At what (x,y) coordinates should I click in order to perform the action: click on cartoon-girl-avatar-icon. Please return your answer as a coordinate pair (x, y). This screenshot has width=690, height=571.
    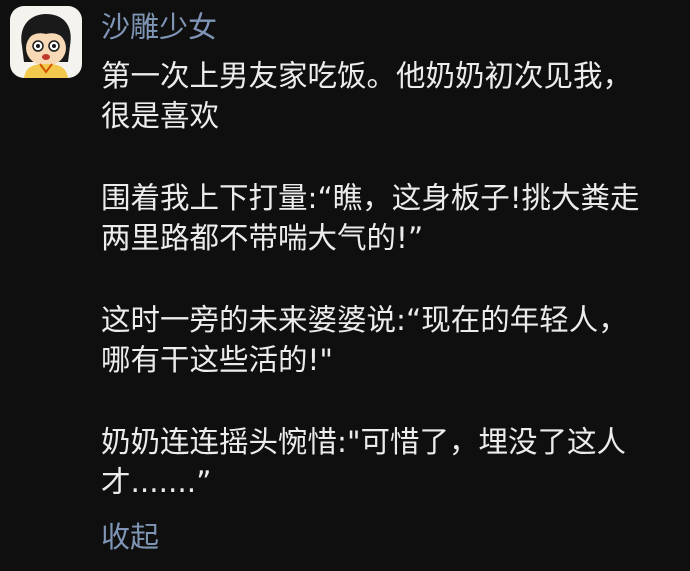
    Looking at the image, I should click on (46, 46).